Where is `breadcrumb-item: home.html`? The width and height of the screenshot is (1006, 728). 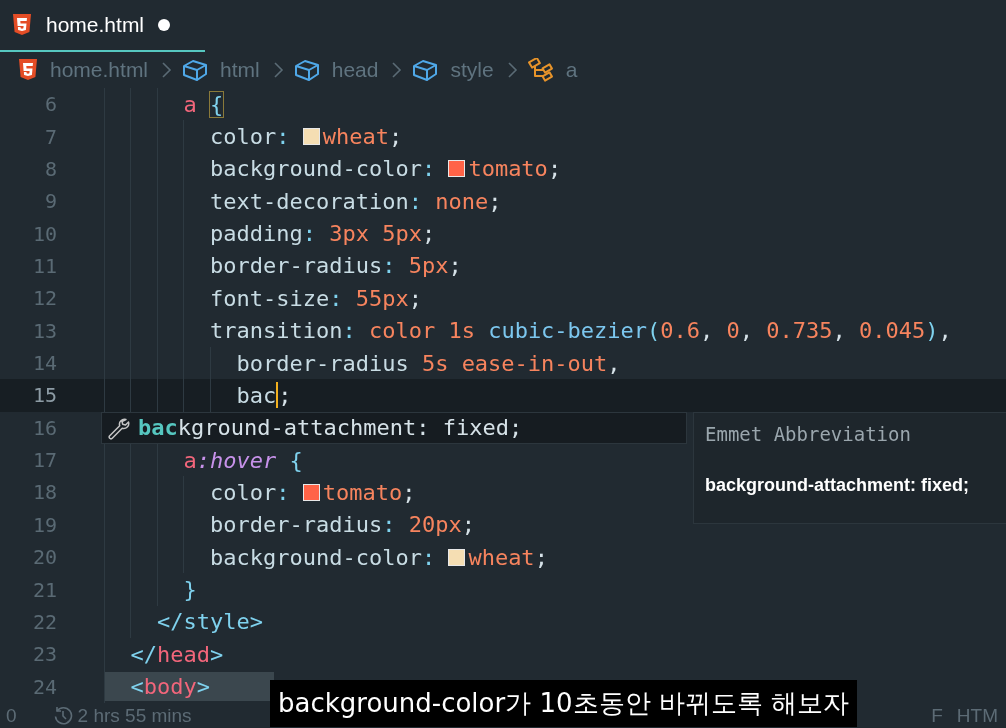 breadcrumb-item: home.html is located at coordinates (99, 70).